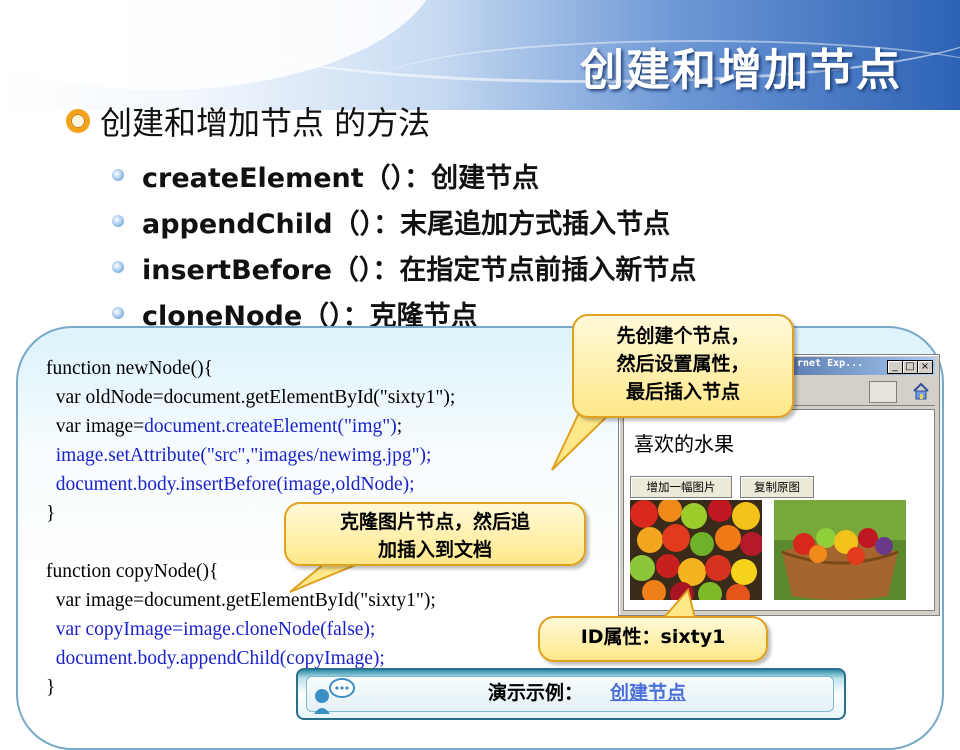 The image size is (960, 750). Describe the element at coordinates (682, 392) in the screenshot. I see `callout-line: 最后插入节点` at that location.